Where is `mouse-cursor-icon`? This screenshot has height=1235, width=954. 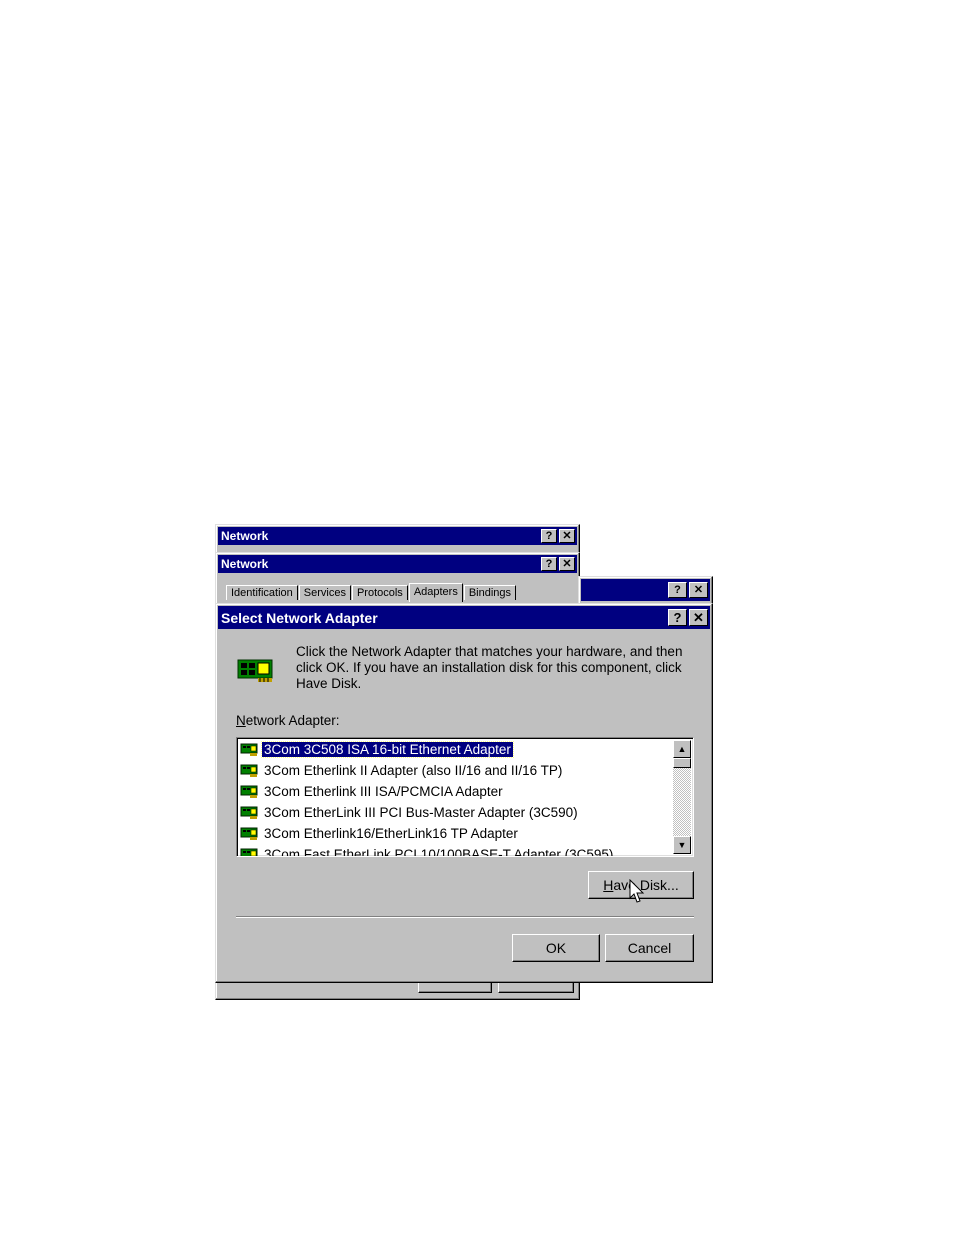 mouse-cursor-icon is located at coordinates (637, 891).